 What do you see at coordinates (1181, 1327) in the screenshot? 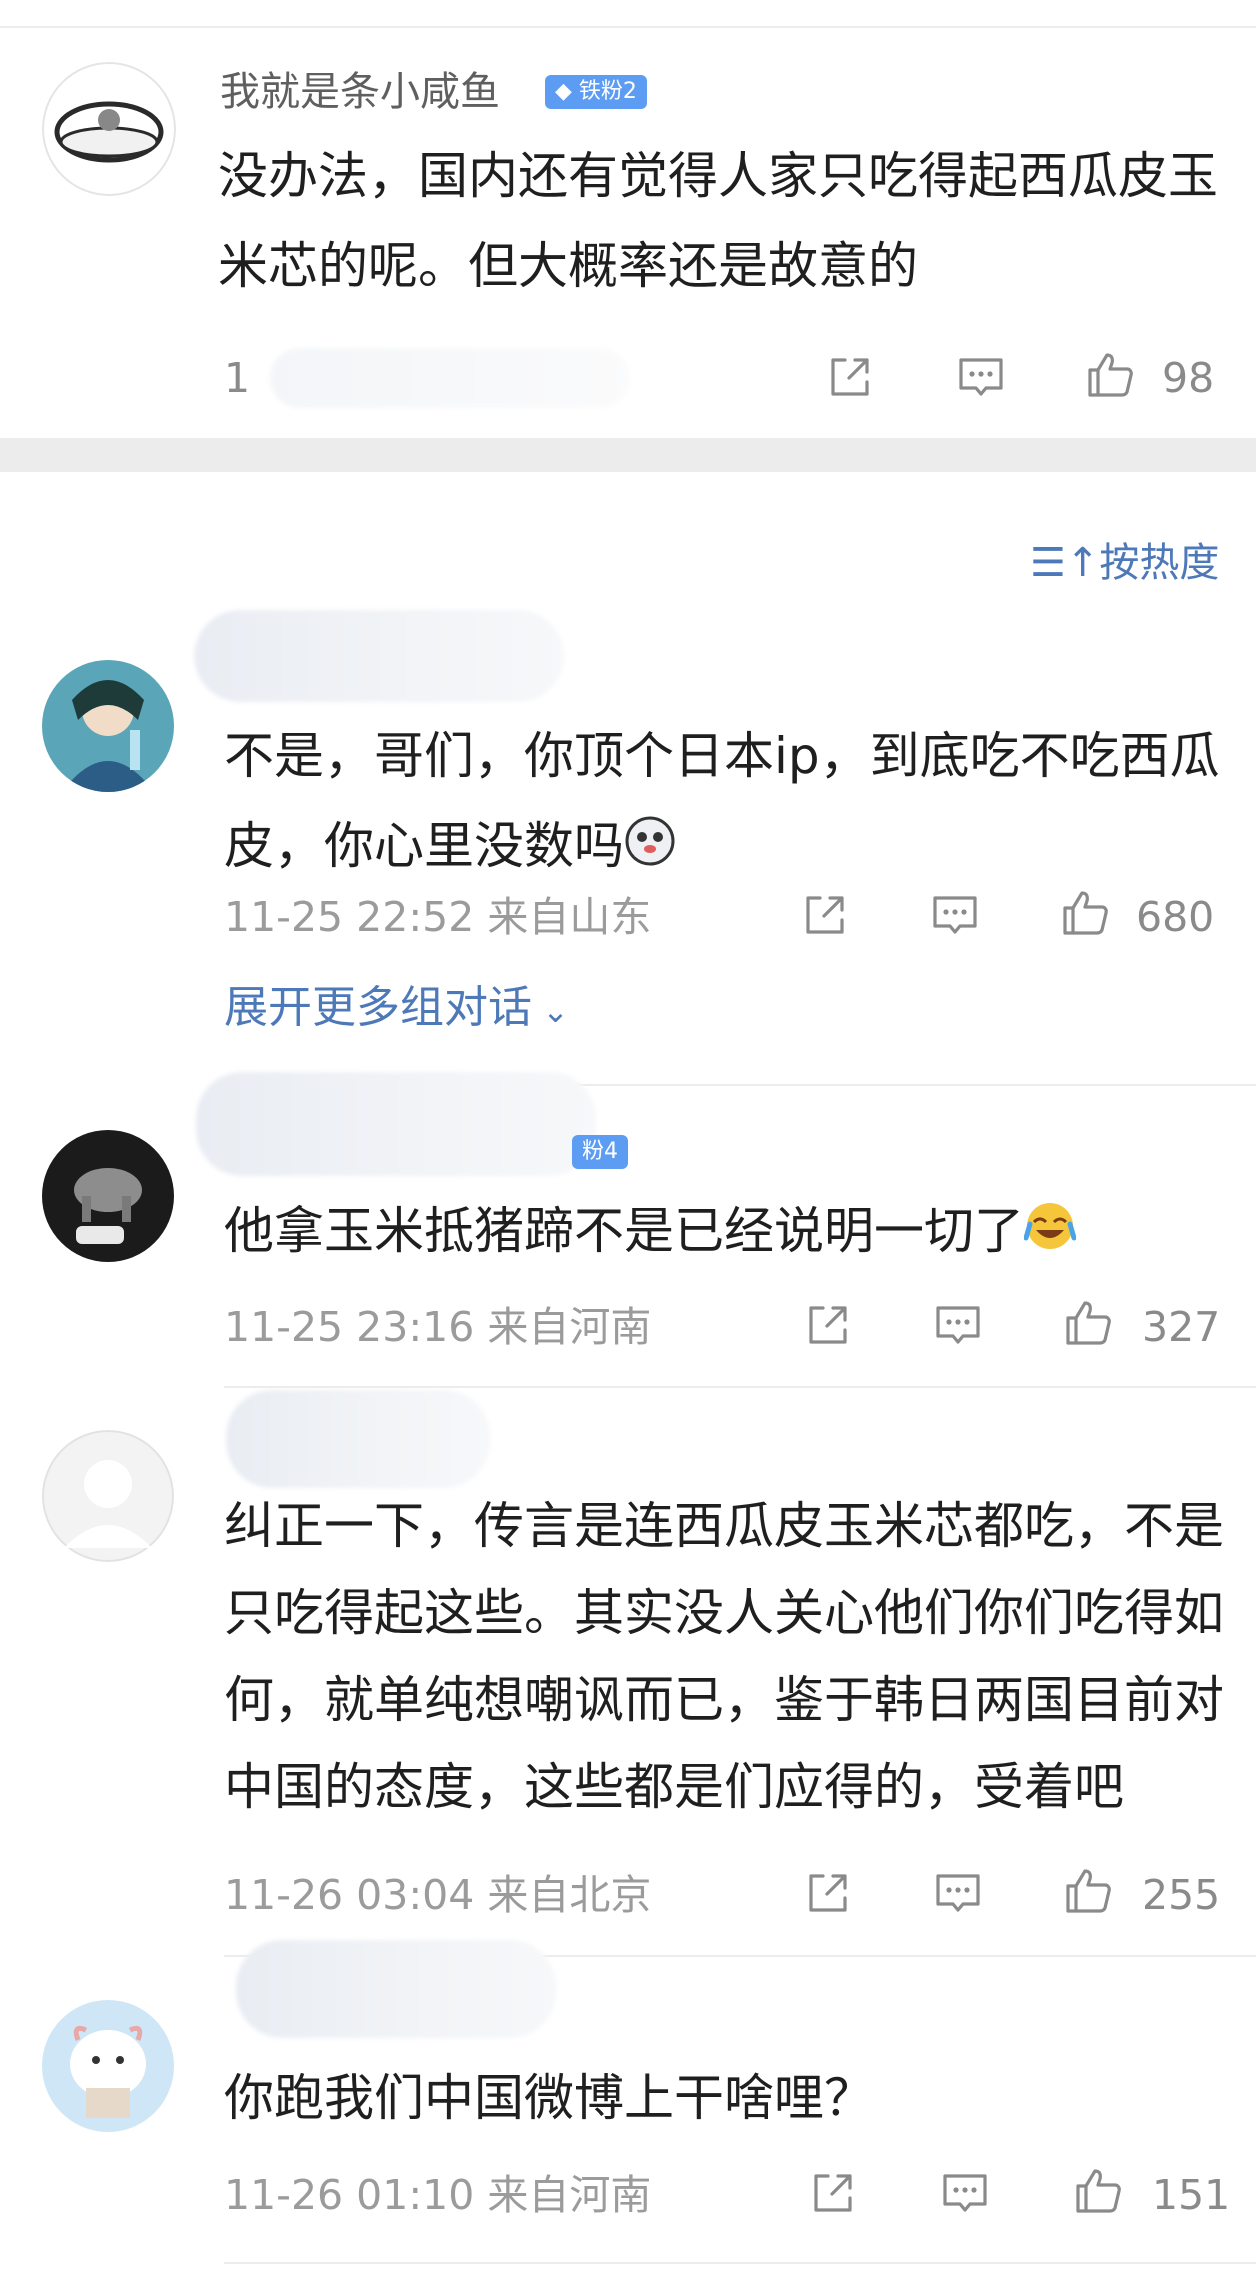
I see `like-count: 327` at bounding box center [1181, 1327].